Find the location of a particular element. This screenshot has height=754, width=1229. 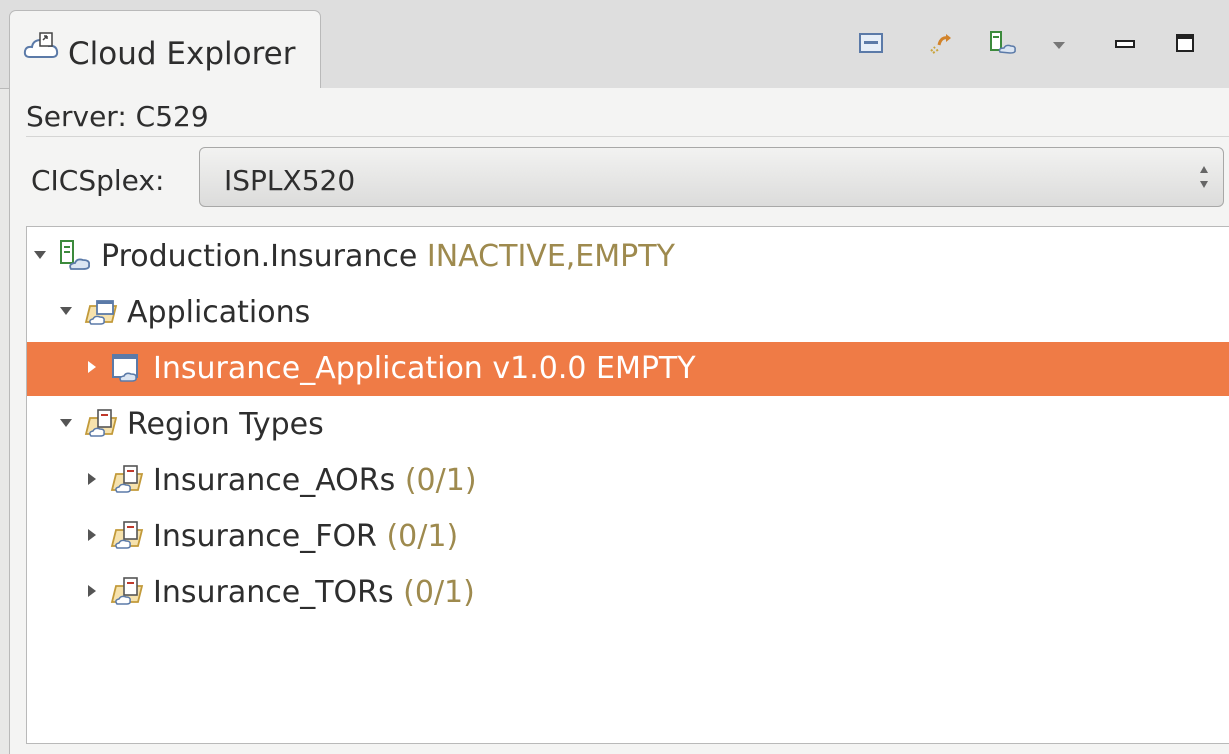

tree-node-root: Production.Insurance INACTIVE,EMPTY is located at coordinates (628, 257).